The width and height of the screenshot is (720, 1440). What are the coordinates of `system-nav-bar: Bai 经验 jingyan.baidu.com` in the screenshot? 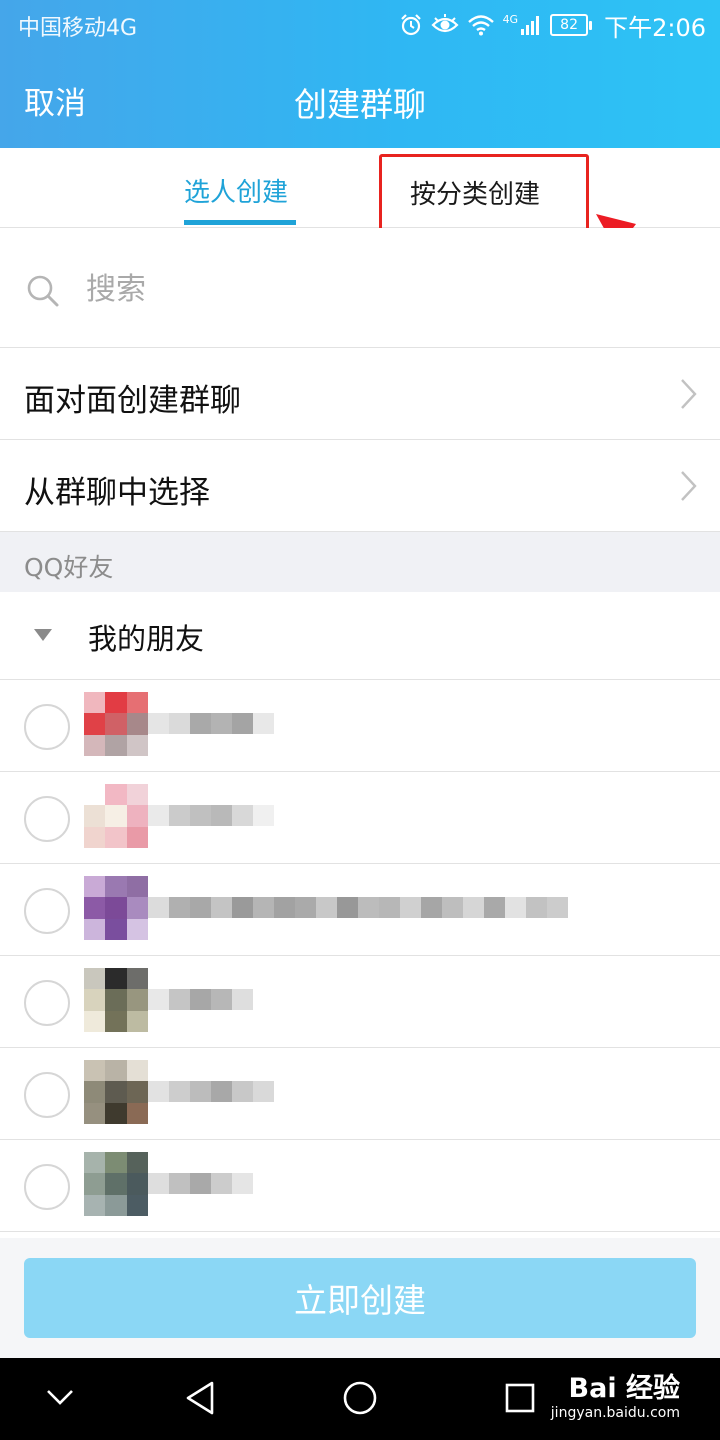 It's located at (360, 1399).